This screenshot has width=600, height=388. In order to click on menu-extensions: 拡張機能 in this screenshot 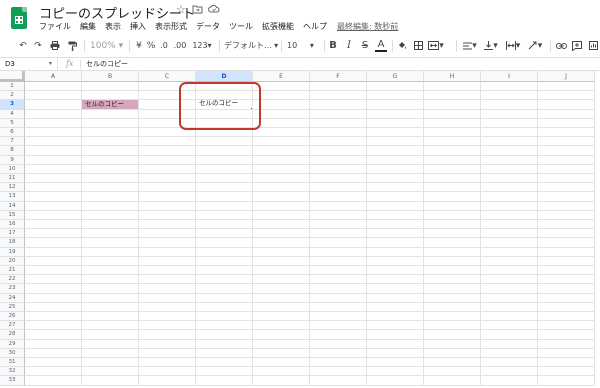, I will do `click(278, 26)`.